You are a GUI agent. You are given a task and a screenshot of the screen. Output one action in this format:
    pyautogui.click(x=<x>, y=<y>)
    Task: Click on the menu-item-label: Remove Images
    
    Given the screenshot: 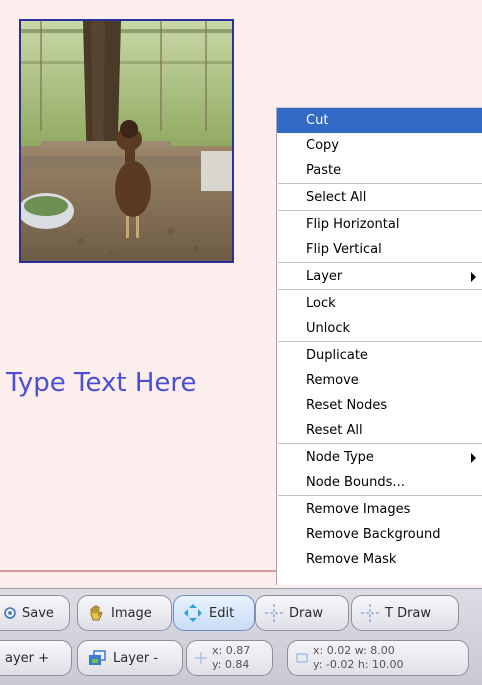 What is the action you would take?
    pyautogui.click(x=358, y=509)
    